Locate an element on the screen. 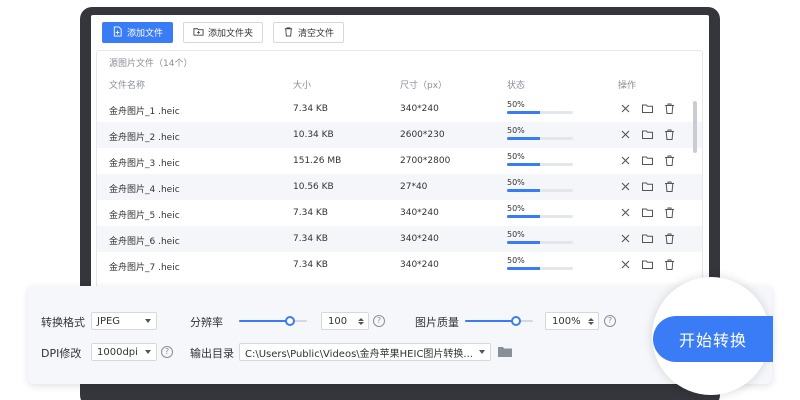 The width and height of the screenshot is (800, 400). quality-stepper: 100% is located at coordinates (572, 321).